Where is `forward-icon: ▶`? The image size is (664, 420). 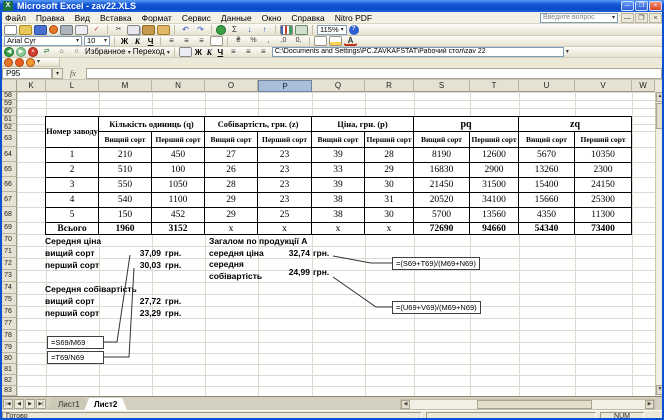
forward-icon: ▶ is located at coordinates (21, 52).